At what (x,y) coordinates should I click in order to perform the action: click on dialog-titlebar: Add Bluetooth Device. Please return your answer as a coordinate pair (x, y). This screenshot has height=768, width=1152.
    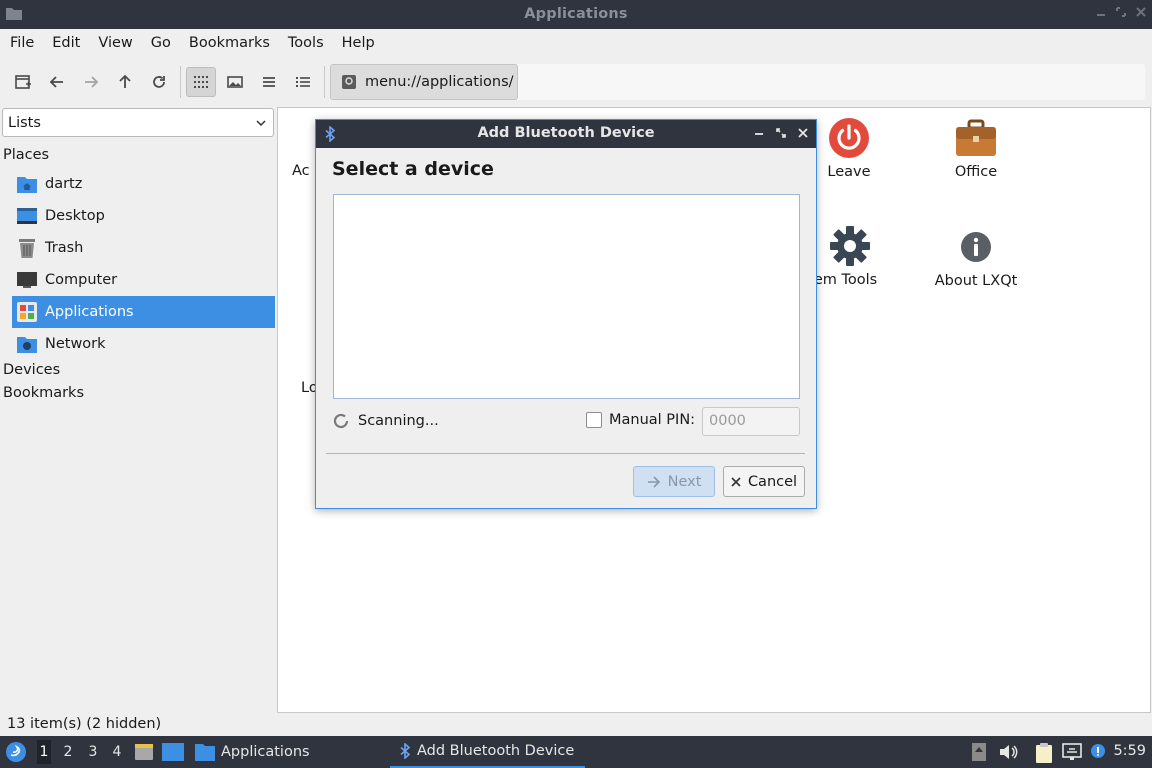
    Looking at the image, I should click on (566, 134).